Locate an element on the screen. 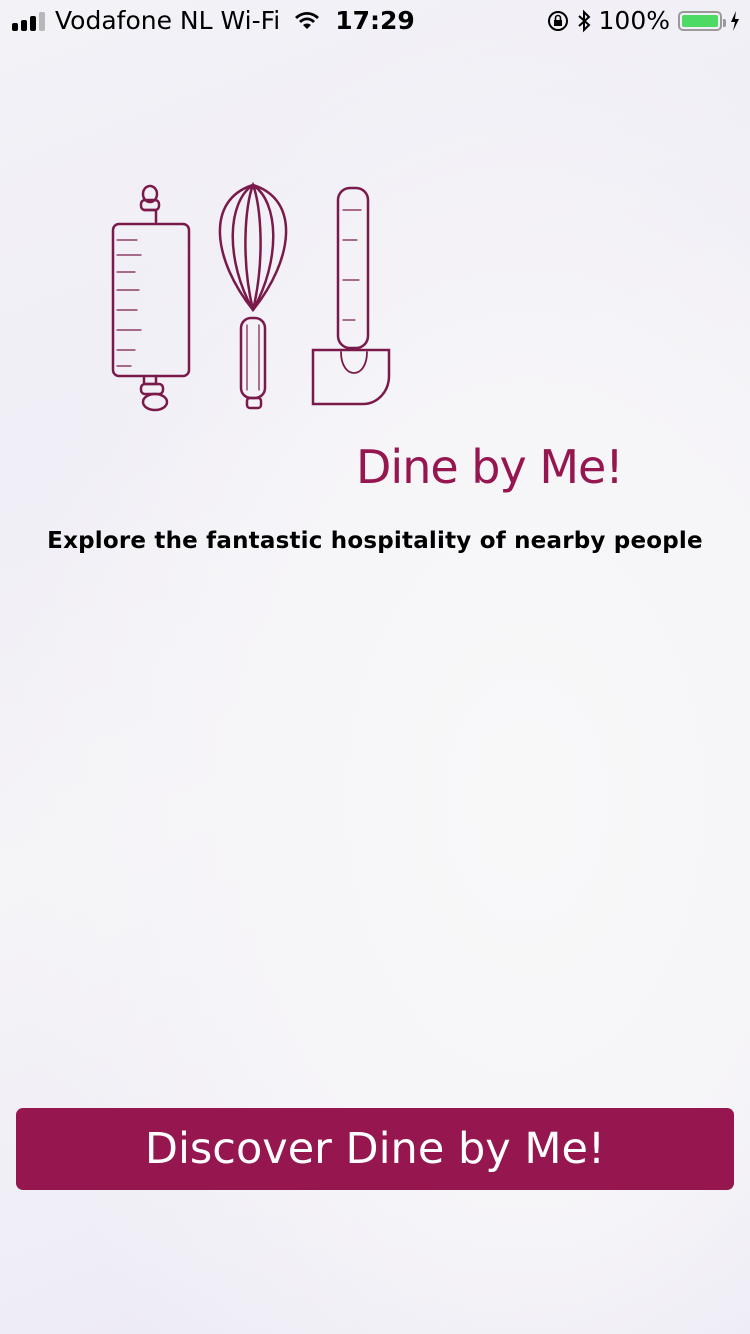  battery-percent: 100% is located at coordinates (634, 20).